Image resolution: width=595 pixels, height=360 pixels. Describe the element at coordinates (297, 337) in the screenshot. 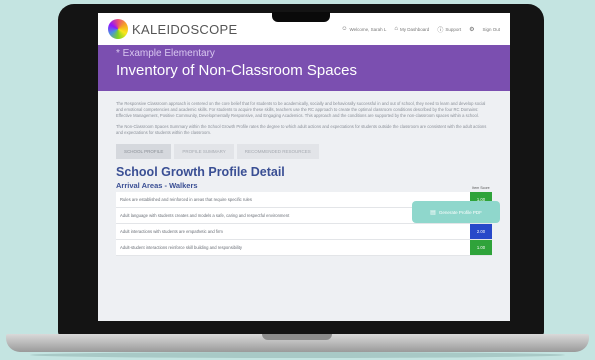

I see `laptop-base-notch` at that location.